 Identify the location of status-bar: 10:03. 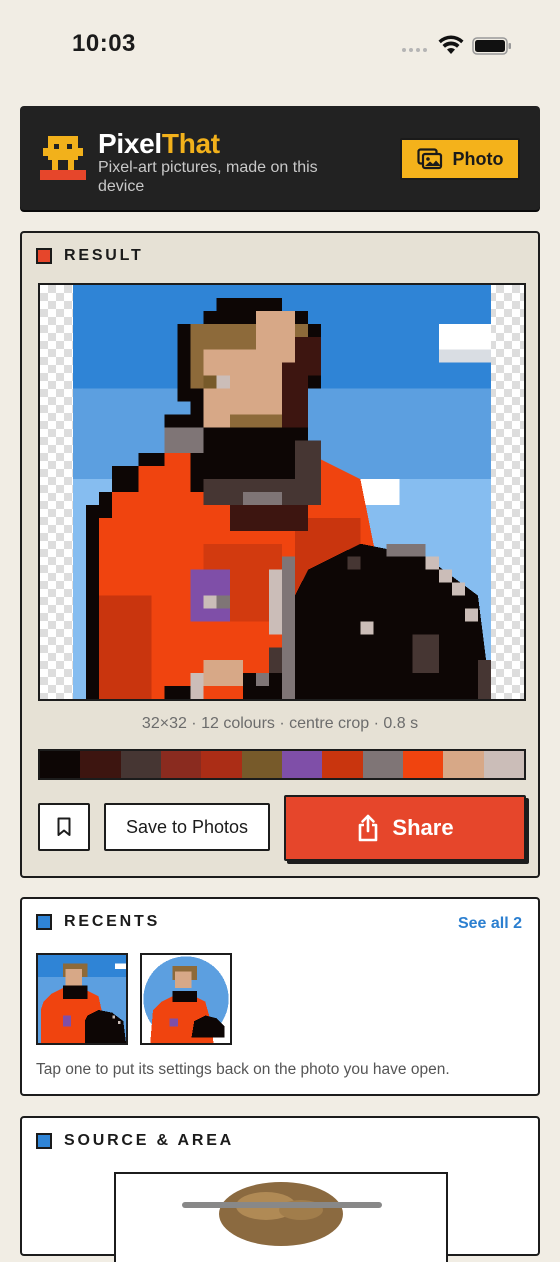
(280, 45).